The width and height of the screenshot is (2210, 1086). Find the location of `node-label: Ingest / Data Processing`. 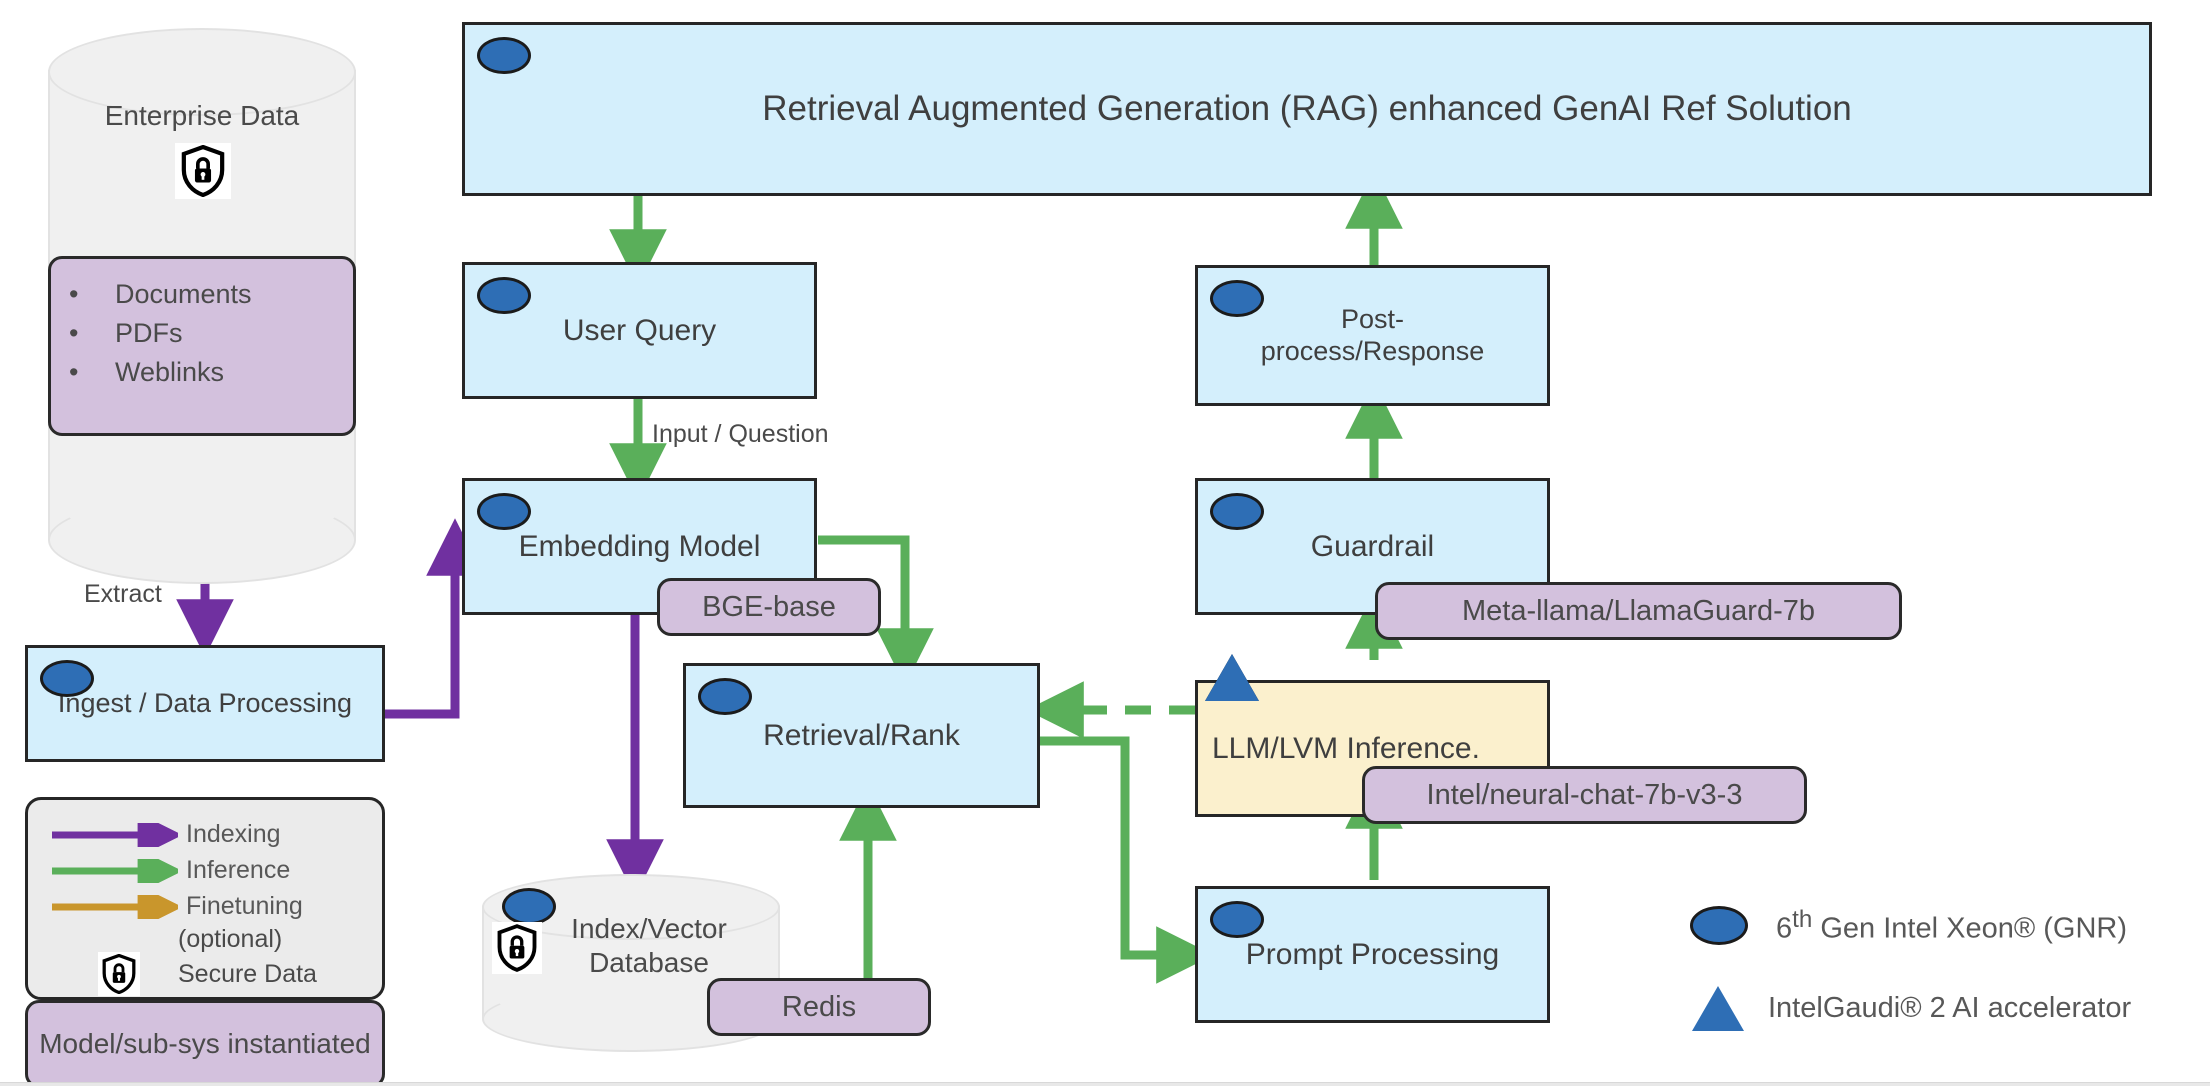

node-label: Ingest / Data Processing is located at coordinates (205, 702).